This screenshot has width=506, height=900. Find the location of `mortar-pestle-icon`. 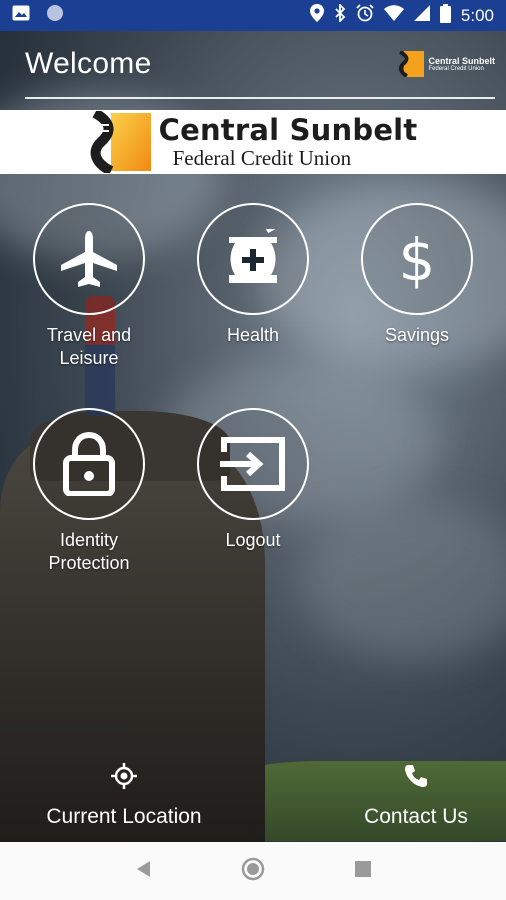

mortar-pestle-icon is located at coordinates (253, 256).